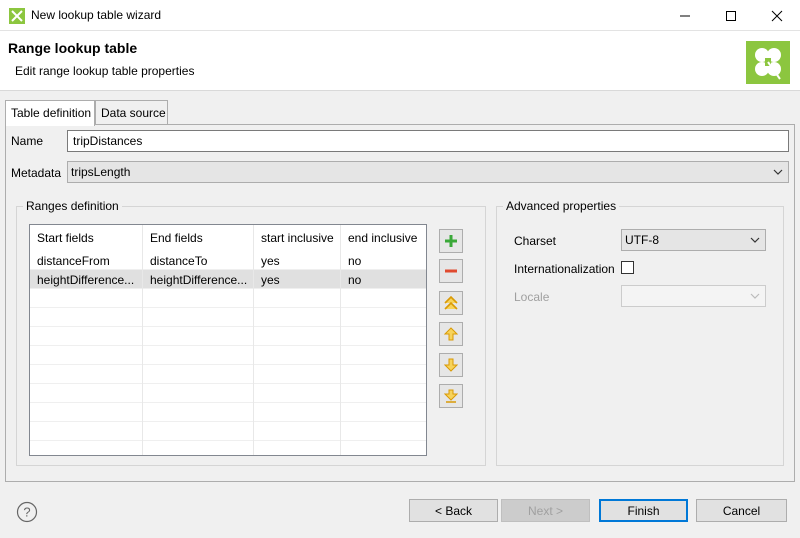  I want to click on move-top-button, so click(451, 303).